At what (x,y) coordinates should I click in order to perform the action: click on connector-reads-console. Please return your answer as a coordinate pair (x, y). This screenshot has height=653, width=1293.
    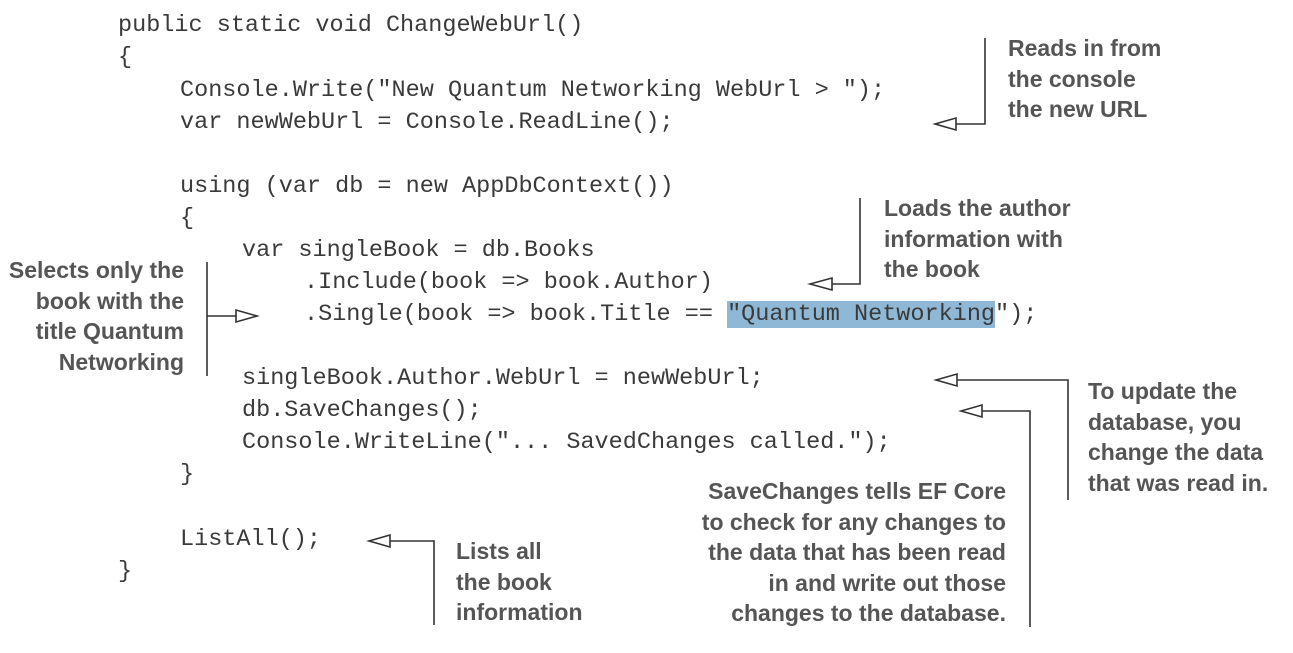
    Looking at the image, I should click on (971, 81).